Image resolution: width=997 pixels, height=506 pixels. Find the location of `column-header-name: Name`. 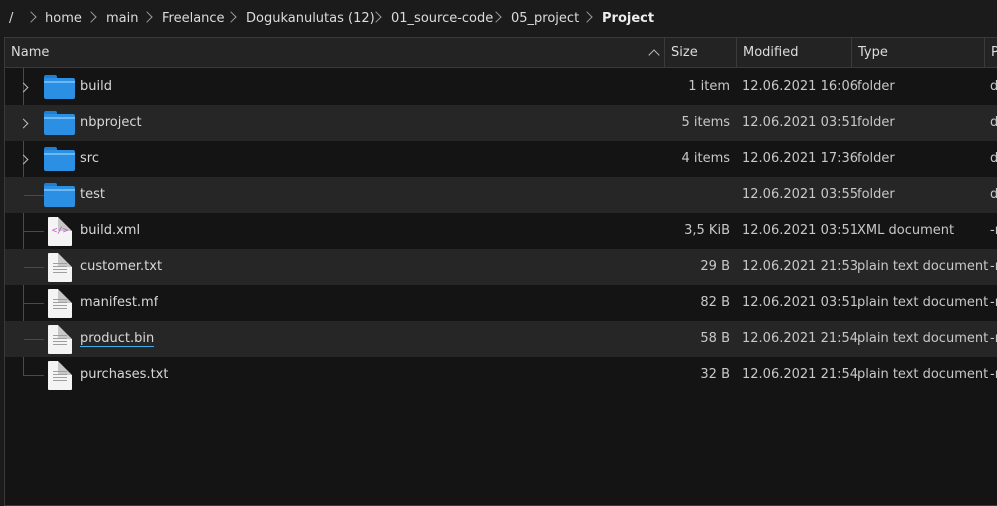

column-header-name: Name is located at coordinates (335, 52).